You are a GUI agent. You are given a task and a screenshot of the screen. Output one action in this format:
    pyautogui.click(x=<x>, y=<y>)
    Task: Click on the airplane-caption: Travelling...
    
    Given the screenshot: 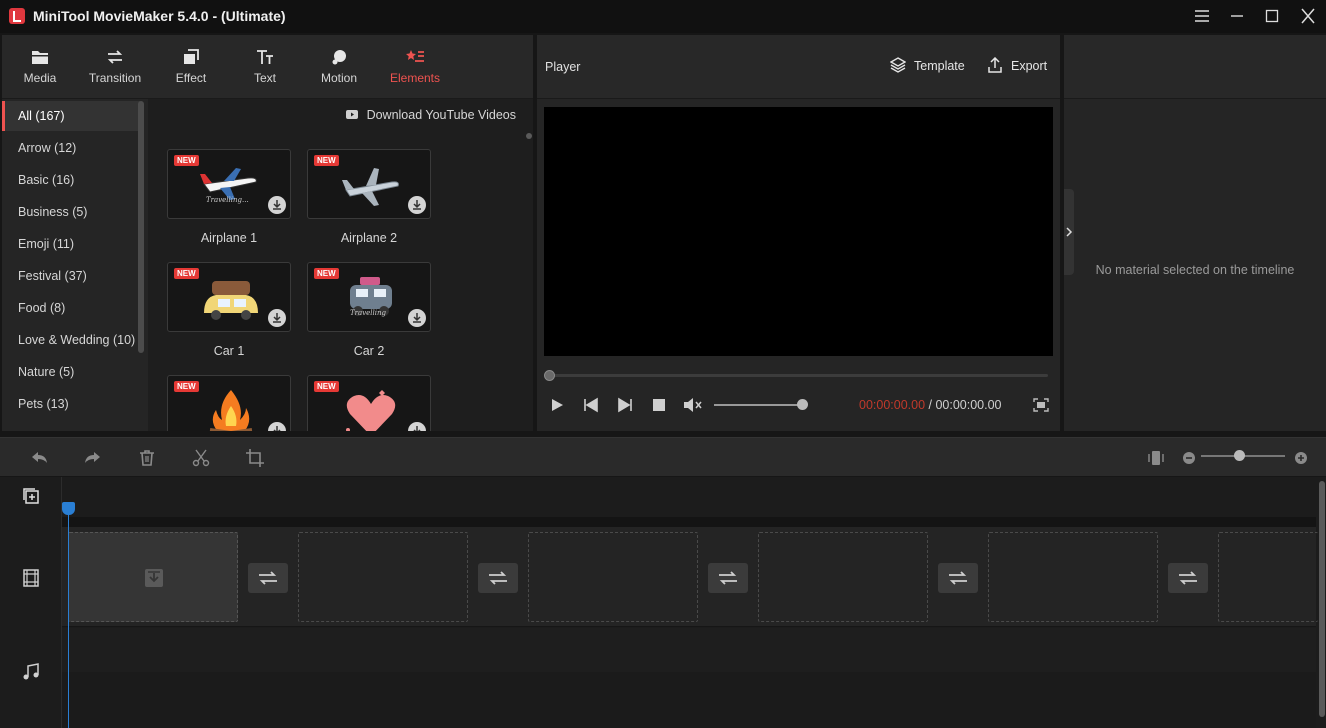 What is the action you would take?
    pyautogui.click(x=227, y=200)
    